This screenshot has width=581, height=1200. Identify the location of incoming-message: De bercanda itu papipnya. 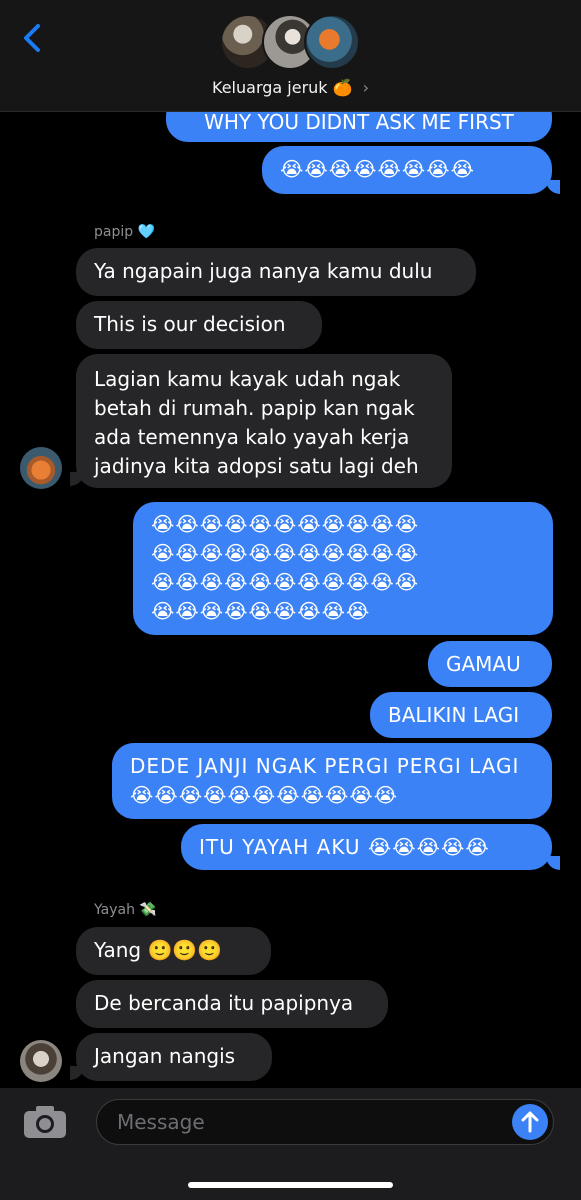
(232, 1004).